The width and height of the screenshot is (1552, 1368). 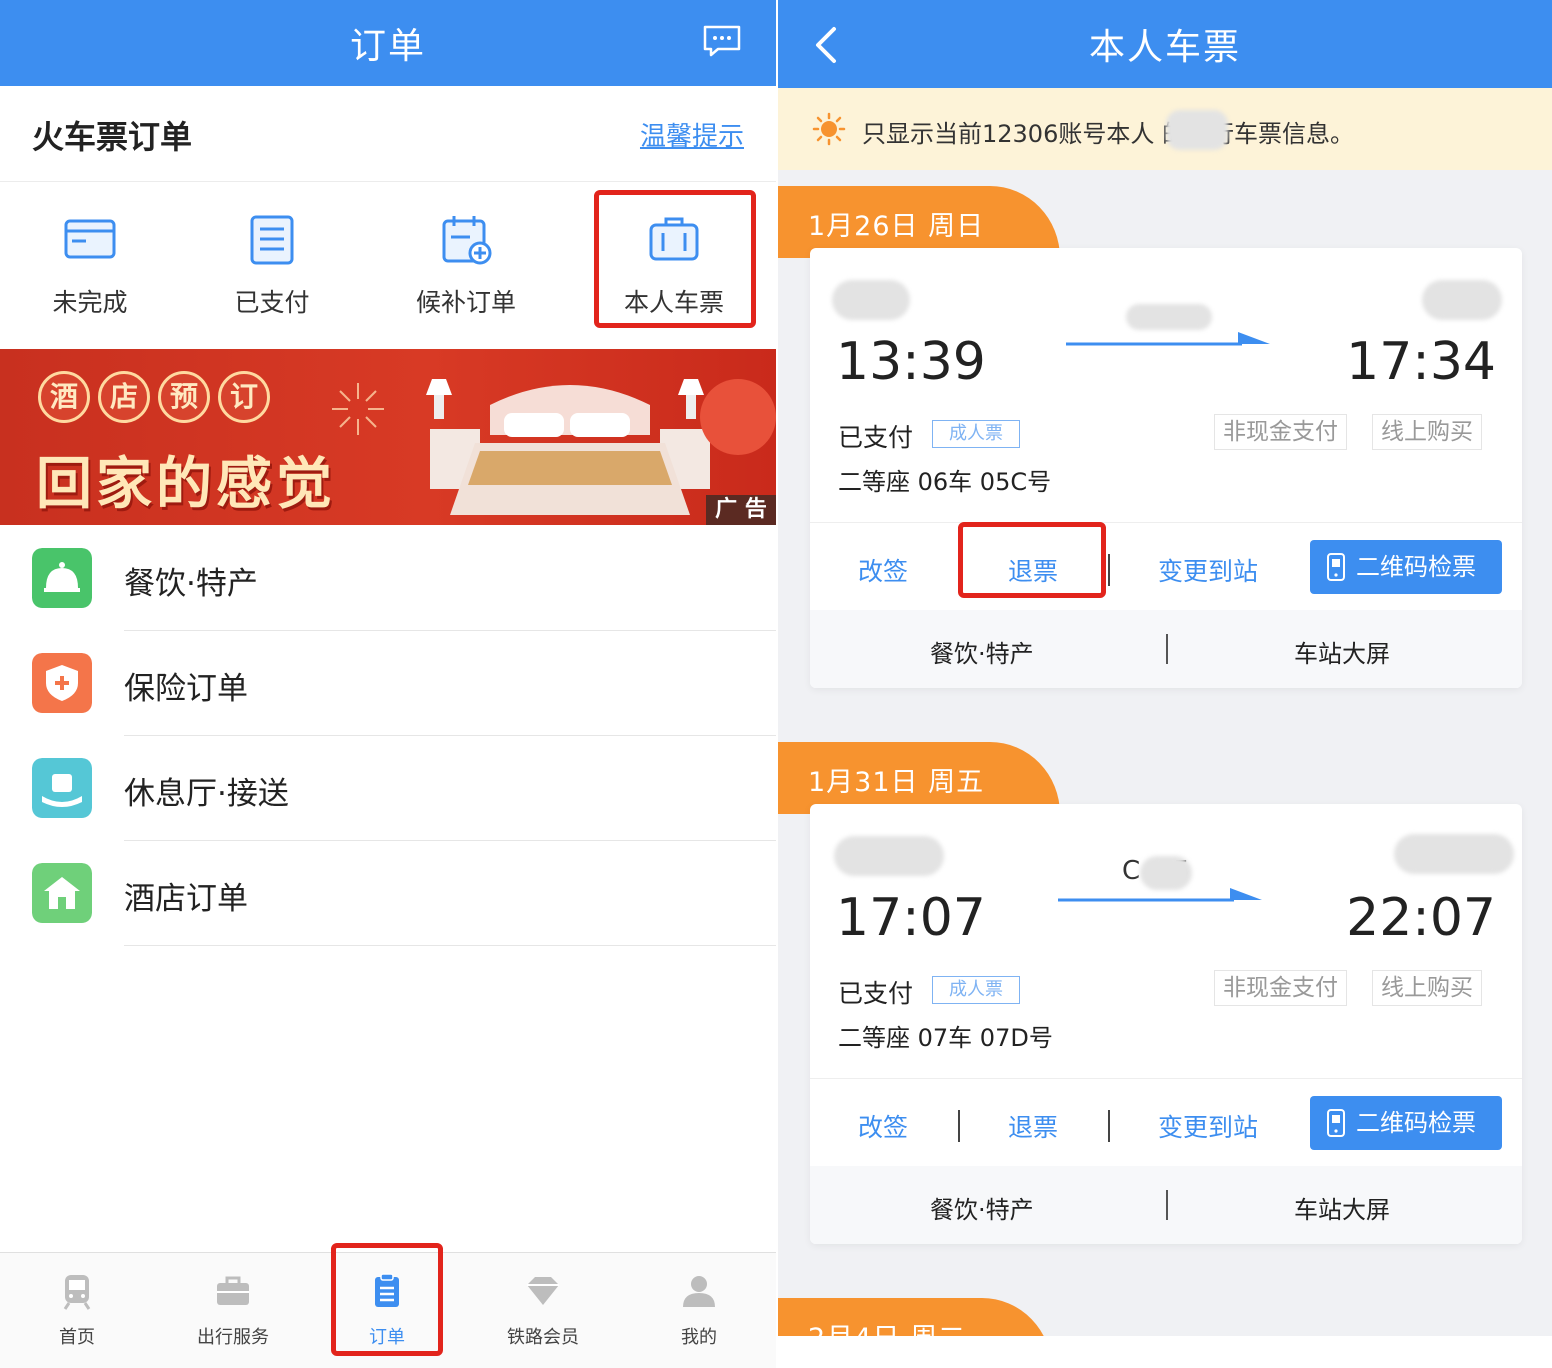 What do you see at coordinates (896, 226) in the screenshot?
I see `ticket-date: 1月26日 周日` at bounding box center [896, 226].